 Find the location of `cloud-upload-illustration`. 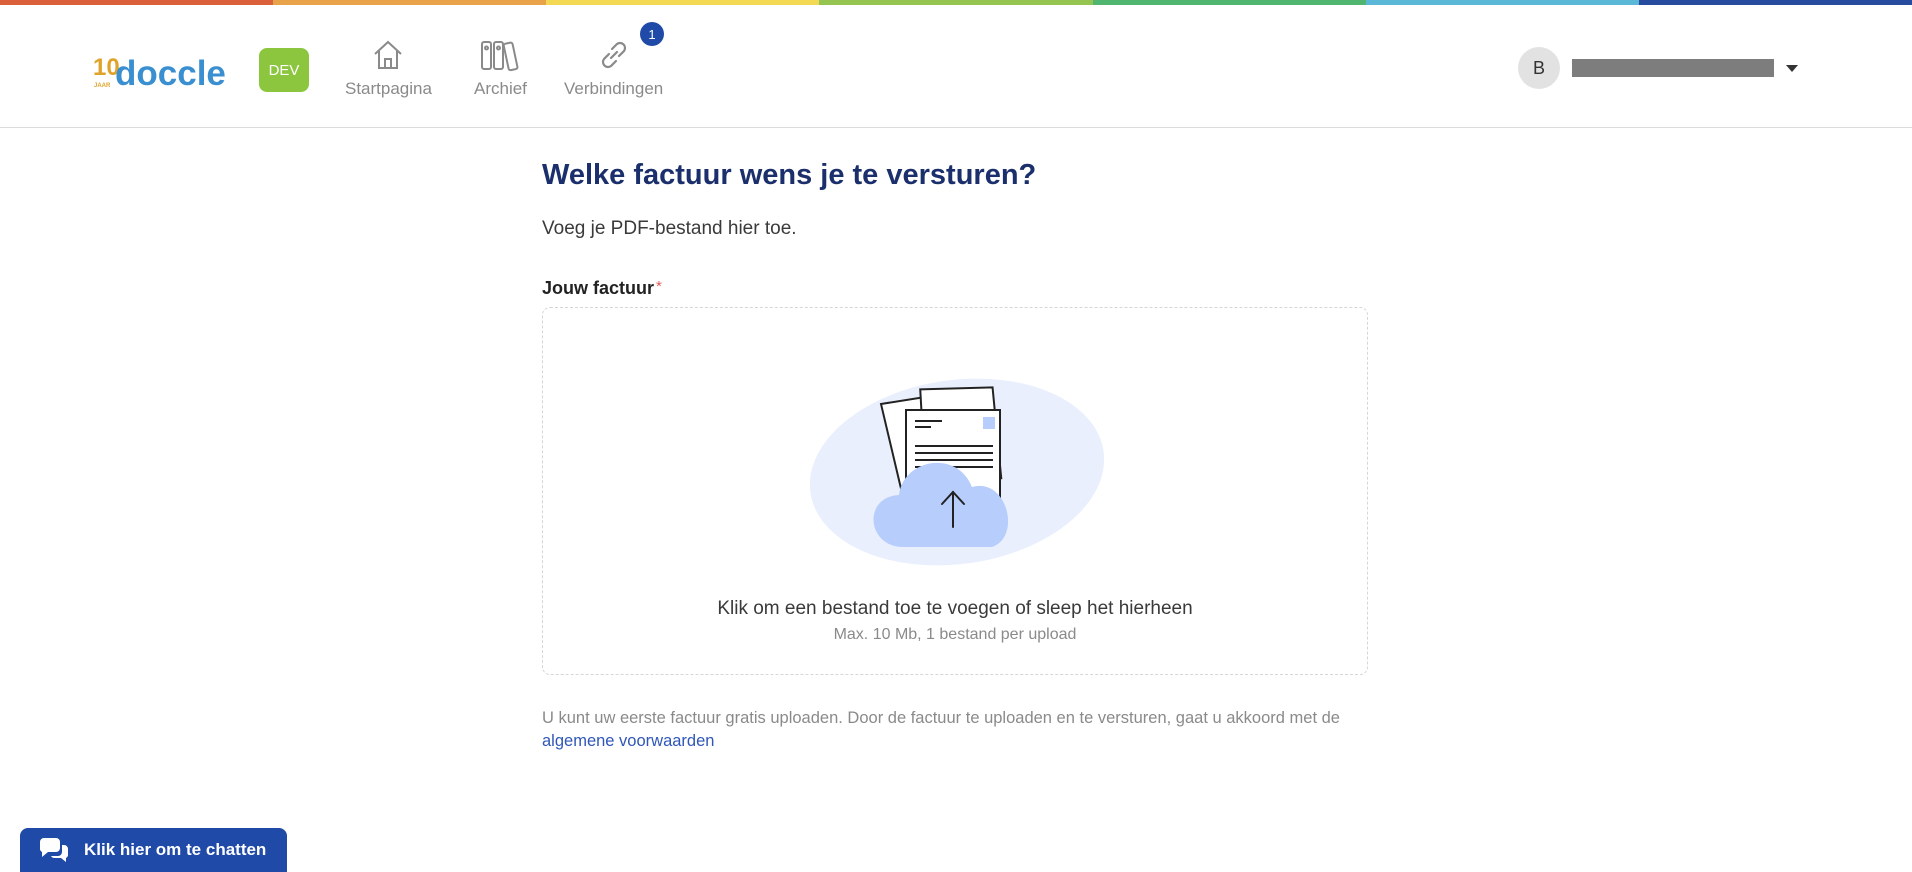

cloud-upload-illustration is located at coordinates (957, 472).